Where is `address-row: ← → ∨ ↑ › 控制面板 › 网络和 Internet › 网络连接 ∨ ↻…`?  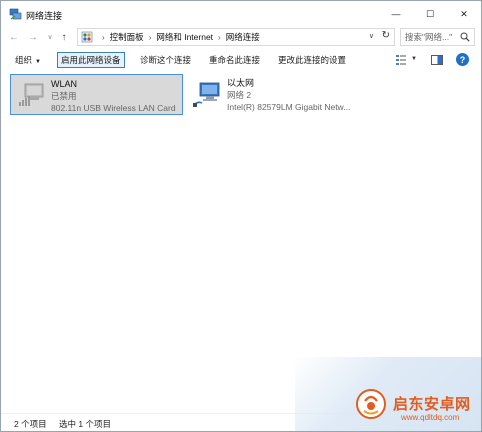
address-row: ← → ∨ ↑ › 控制面板 › 网络和 Internet › 网络连接 ∨ ↻… is located at coordinates (241, 37).